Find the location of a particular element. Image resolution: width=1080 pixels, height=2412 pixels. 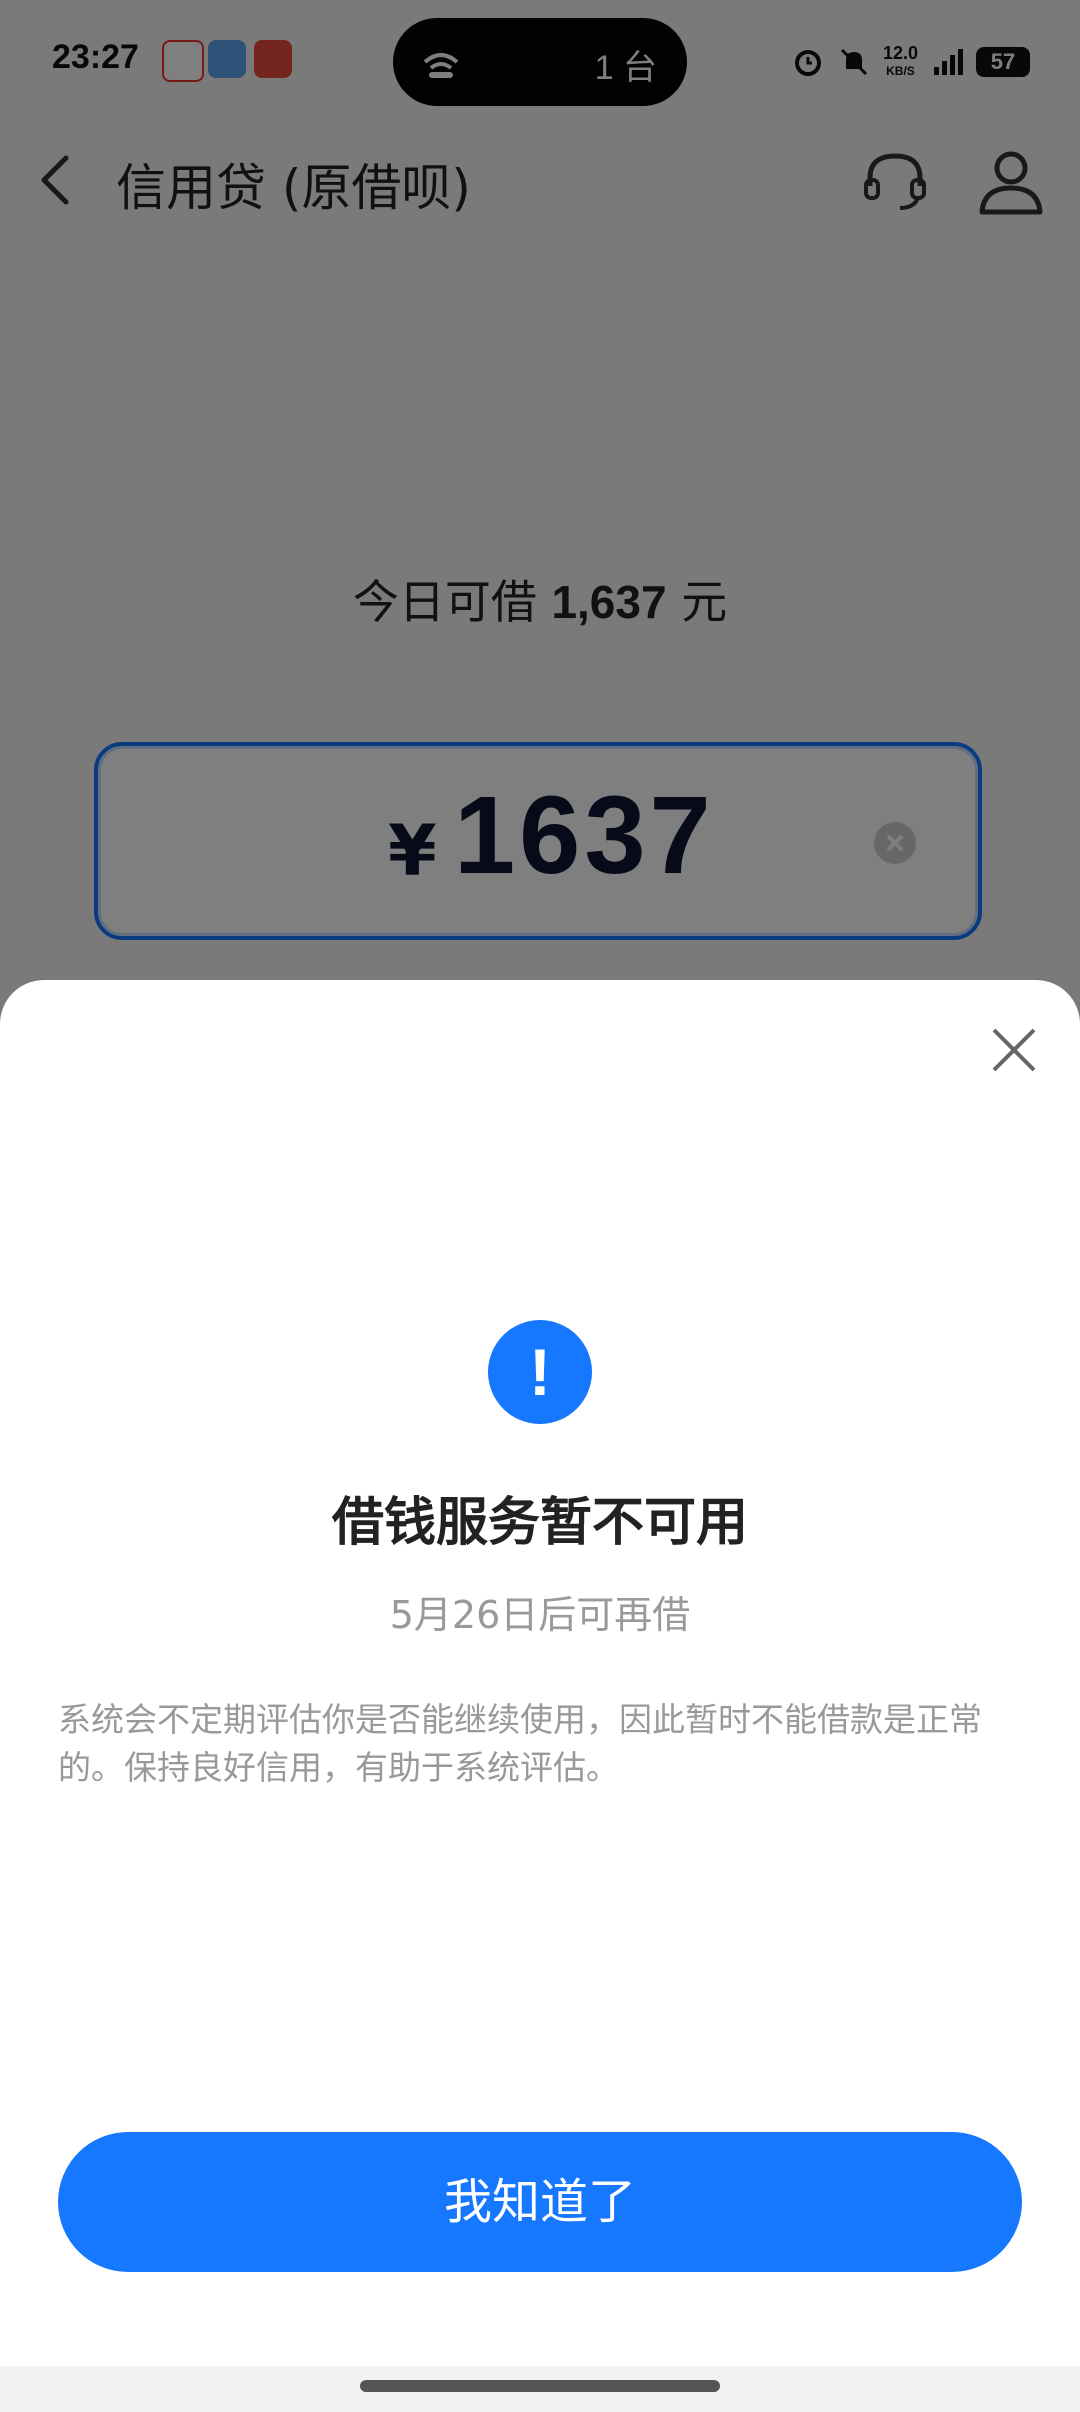

exclamation-icon: ! is located at coordinates (540, 1372).